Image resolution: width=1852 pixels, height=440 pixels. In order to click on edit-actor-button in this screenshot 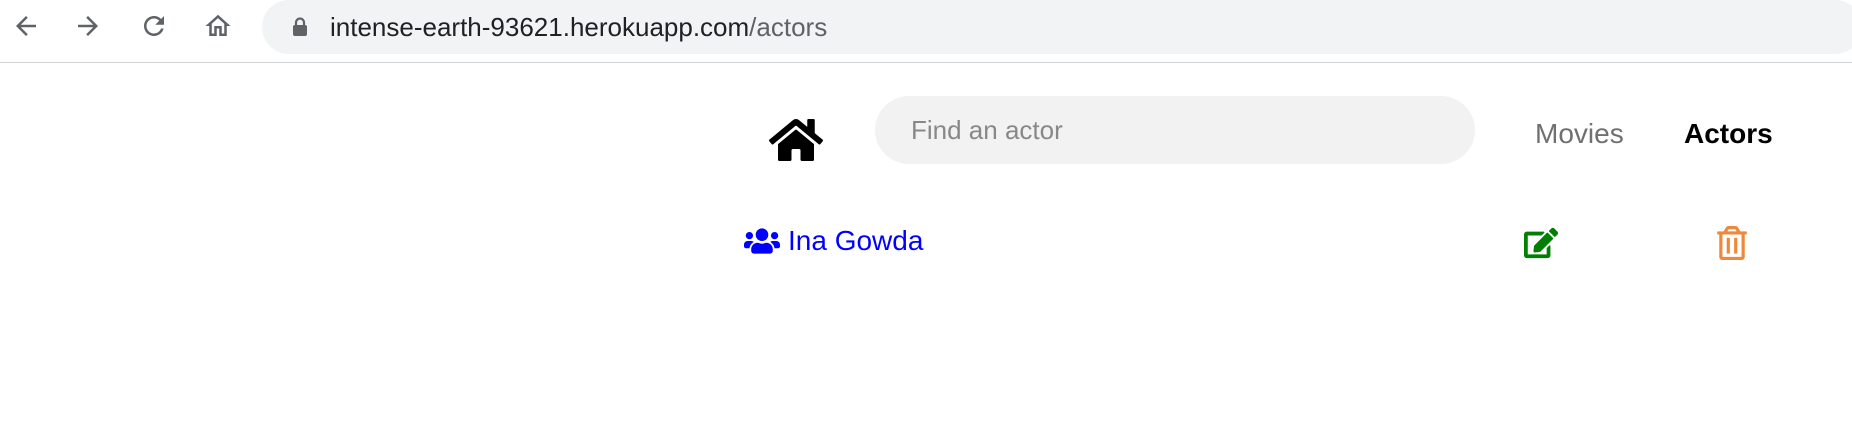, I will do `click(1541, 243)`.